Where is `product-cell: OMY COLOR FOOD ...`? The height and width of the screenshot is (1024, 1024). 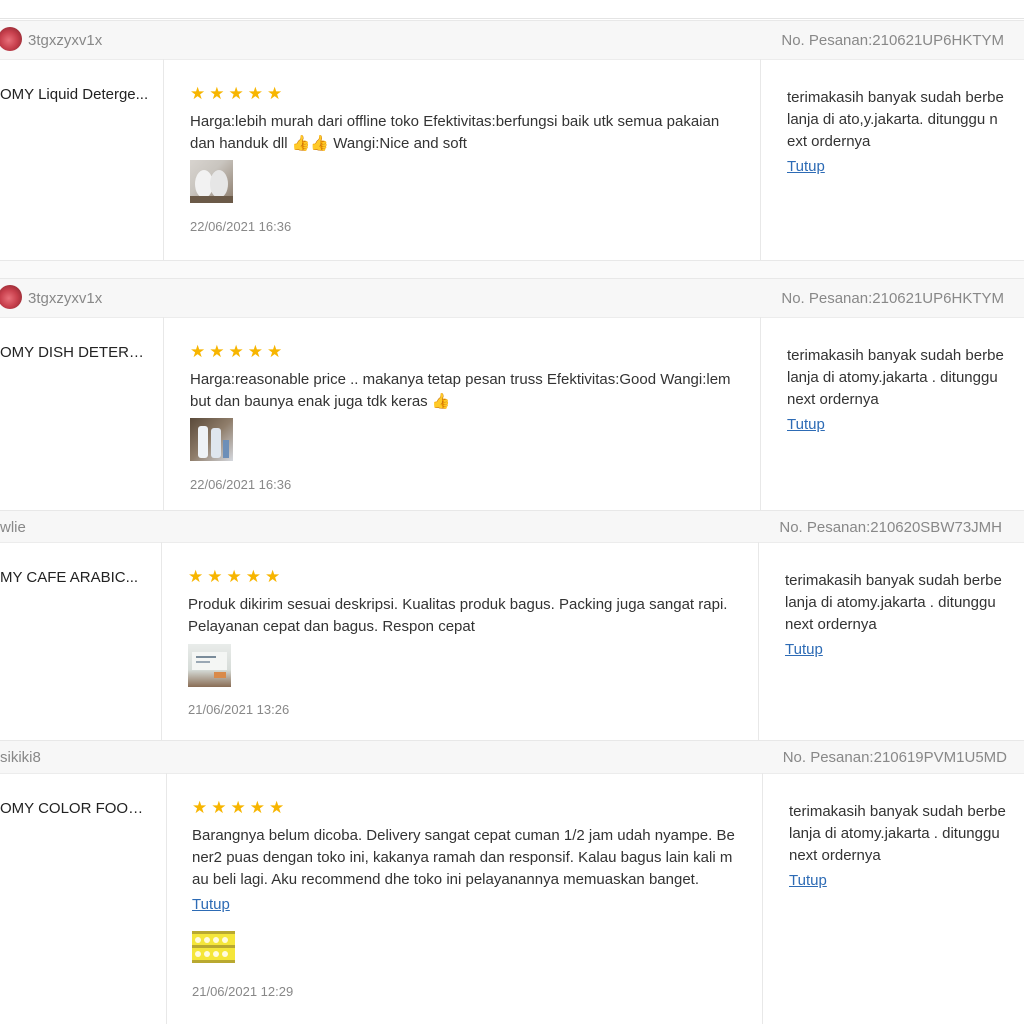
product-cell: OMY COLOR FOOD ... is located at coordinates (83, 898).